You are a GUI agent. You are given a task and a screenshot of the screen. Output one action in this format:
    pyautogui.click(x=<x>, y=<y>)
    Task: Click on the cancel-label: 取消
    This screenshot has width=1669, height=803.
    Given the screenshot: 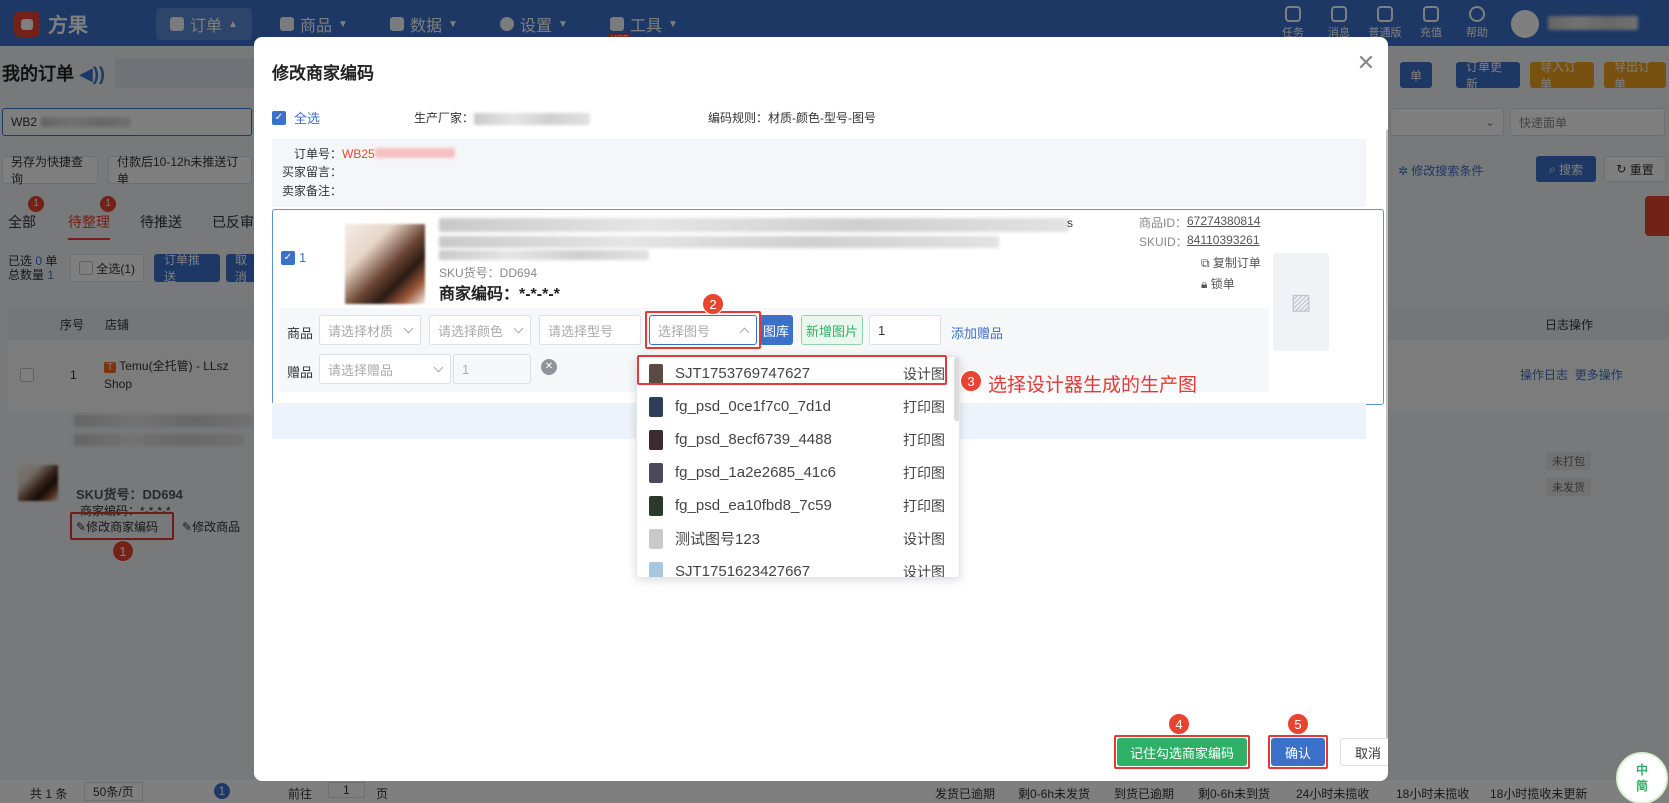 What is the action you would take?
    pyautogui.click(x=1367, y=753)
    